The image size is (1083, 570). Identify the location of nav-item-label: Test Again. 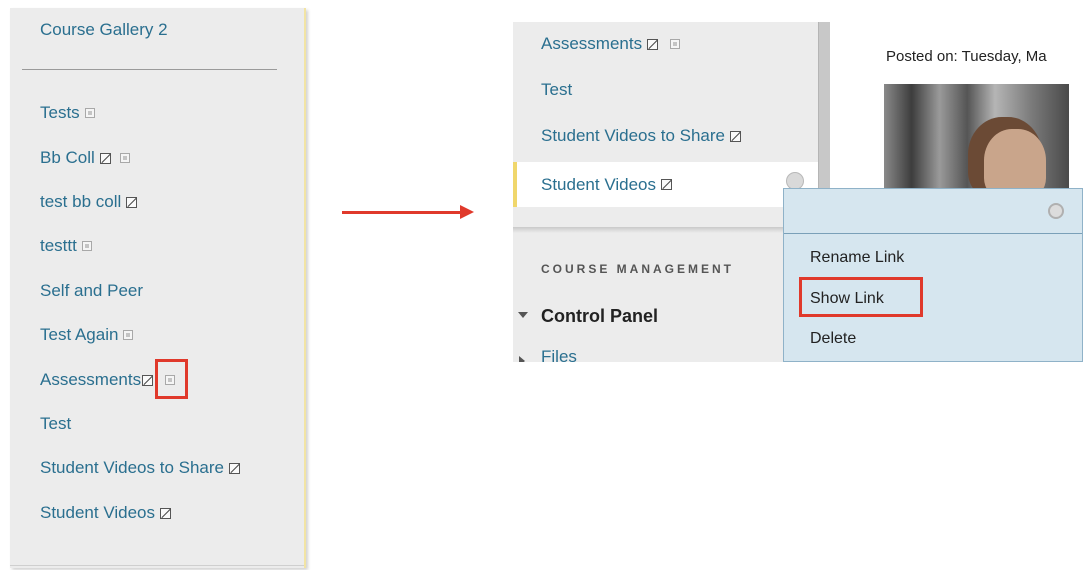
(79, 334).